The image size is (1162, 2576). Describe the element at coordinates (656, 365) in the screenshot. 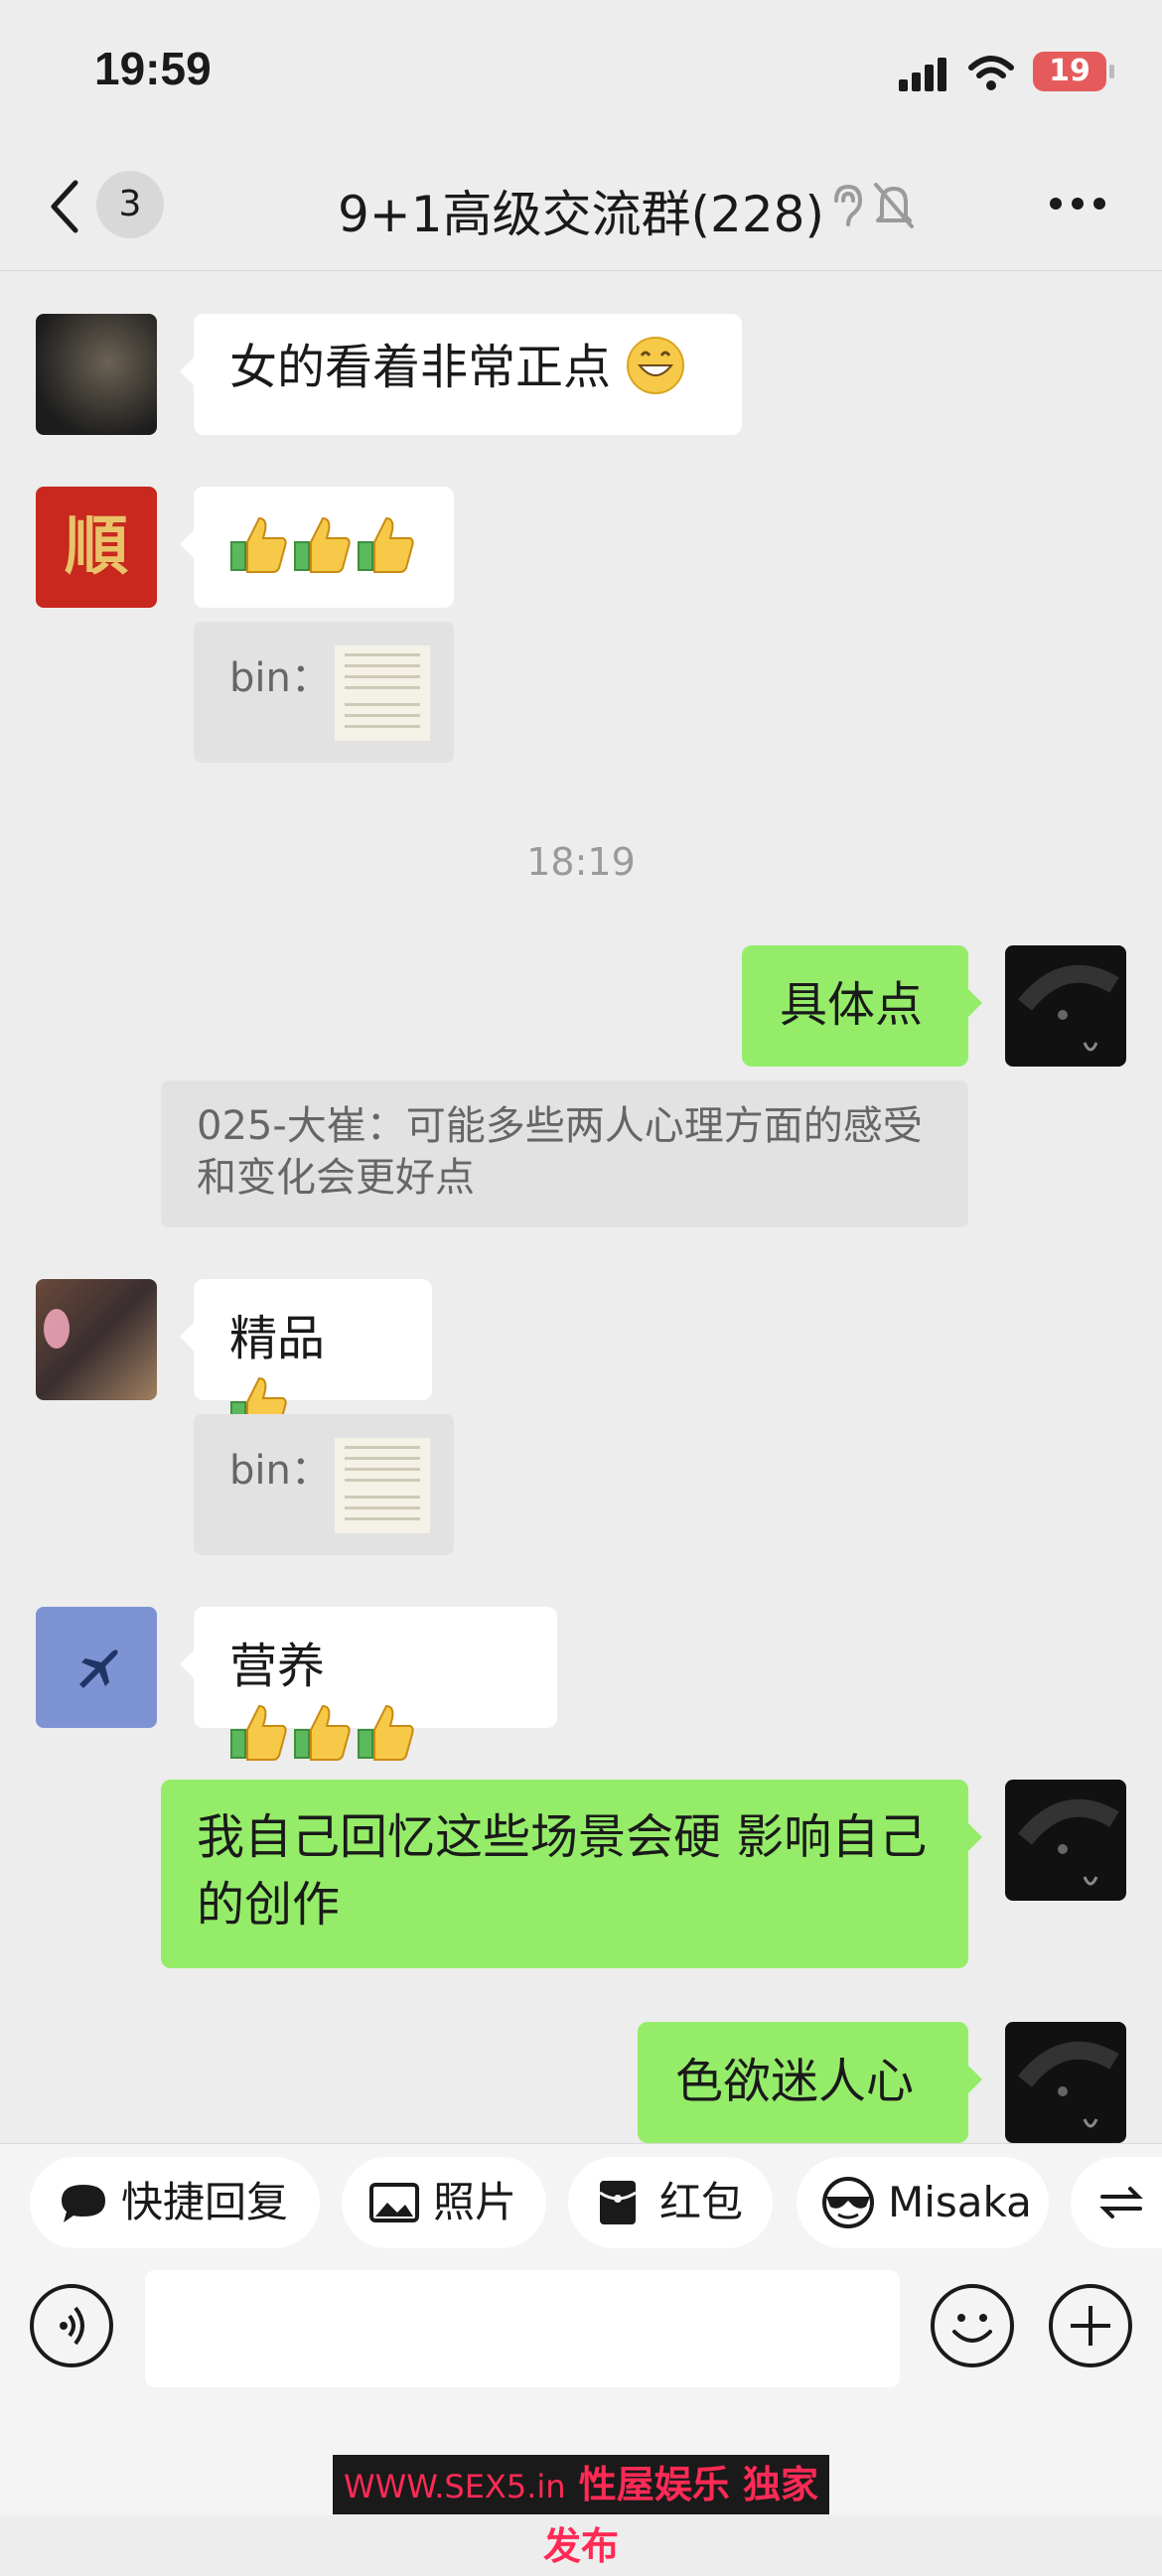

I see `grin-emoji-icon` at that location.